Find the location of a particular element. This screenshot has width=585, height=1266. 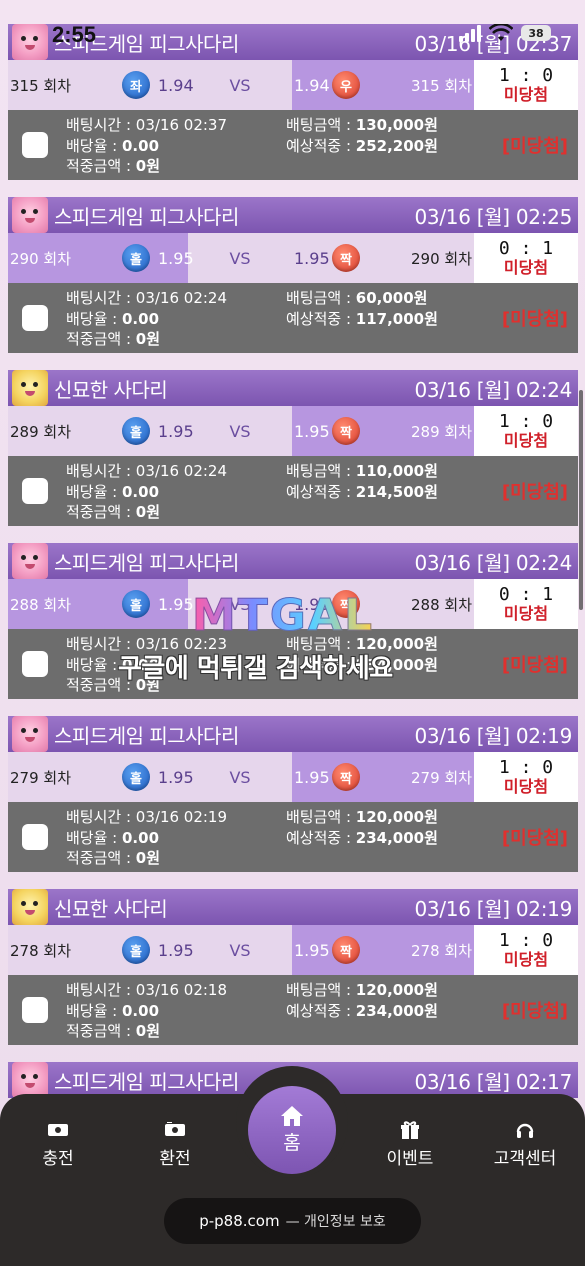

pick-badge-icon: 홀 is located at coordinates (136, 604).